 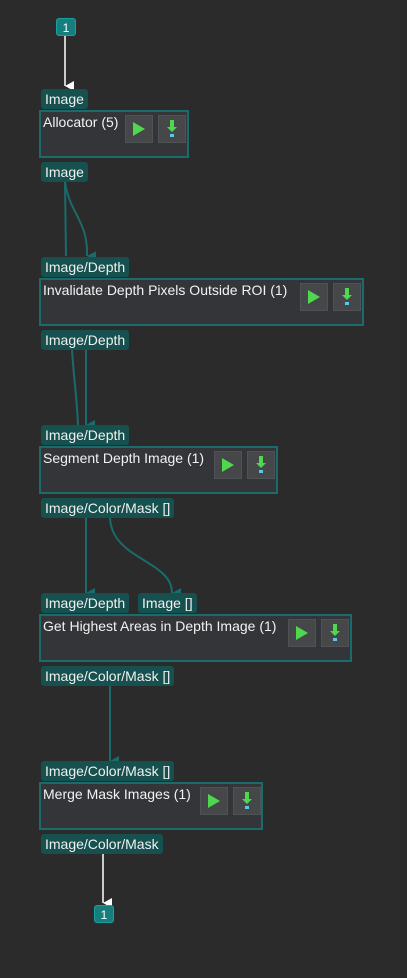 What do you see at coordinates (108, 771) in the screenshot?
I see `merge-input-port: Image/Color/Mask []` at bounding box center [108, 771].